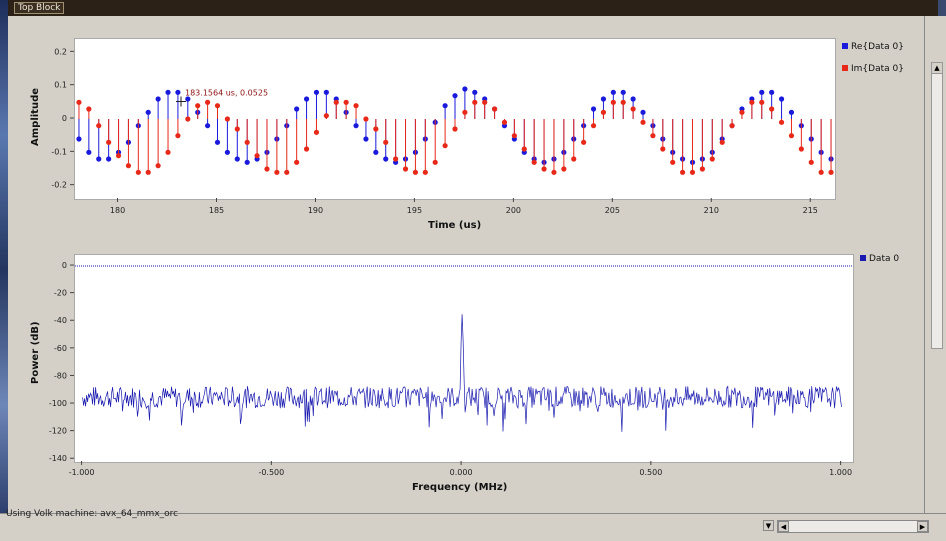 This screenshot has width=946, height=541. I want to click on x-tick-label: 0.000, so click(461, 472).